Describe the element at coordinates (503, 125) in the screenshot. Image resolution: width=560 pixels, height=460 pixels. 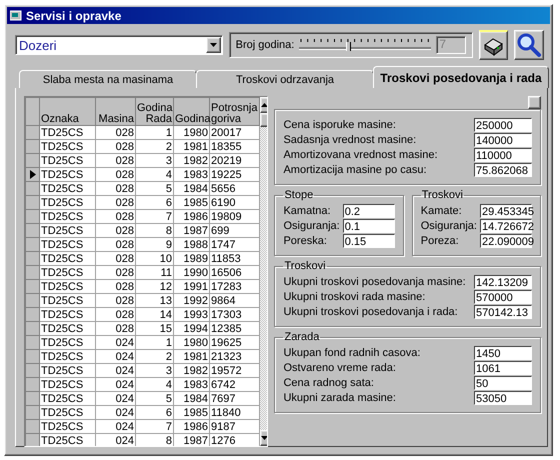
I see `value-field: 250000` at that location.